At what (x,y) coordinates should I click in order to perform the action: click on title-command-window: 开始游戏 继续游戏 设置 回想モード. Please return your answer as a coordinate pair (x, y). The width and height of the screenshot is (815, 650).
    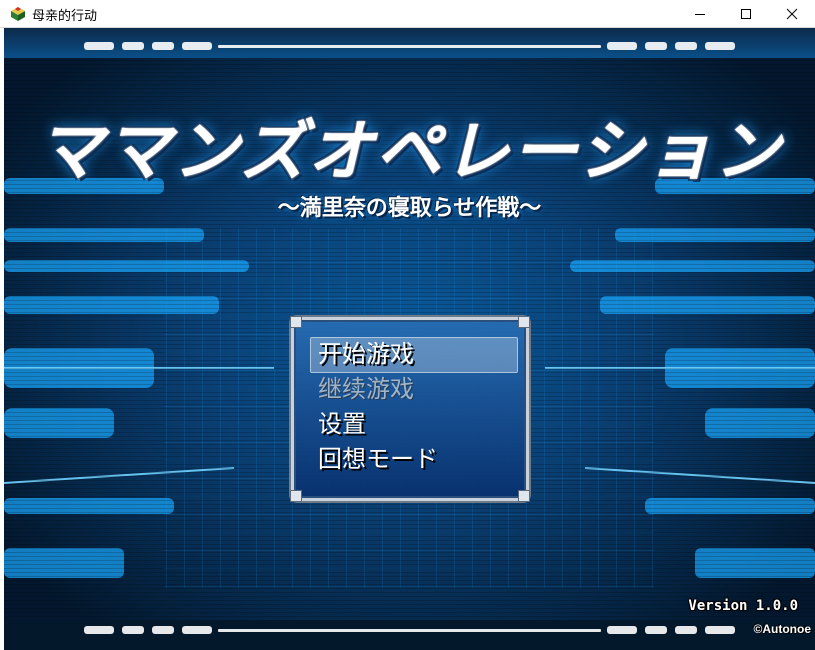
    Looking at the image, I should click on (410, 409).